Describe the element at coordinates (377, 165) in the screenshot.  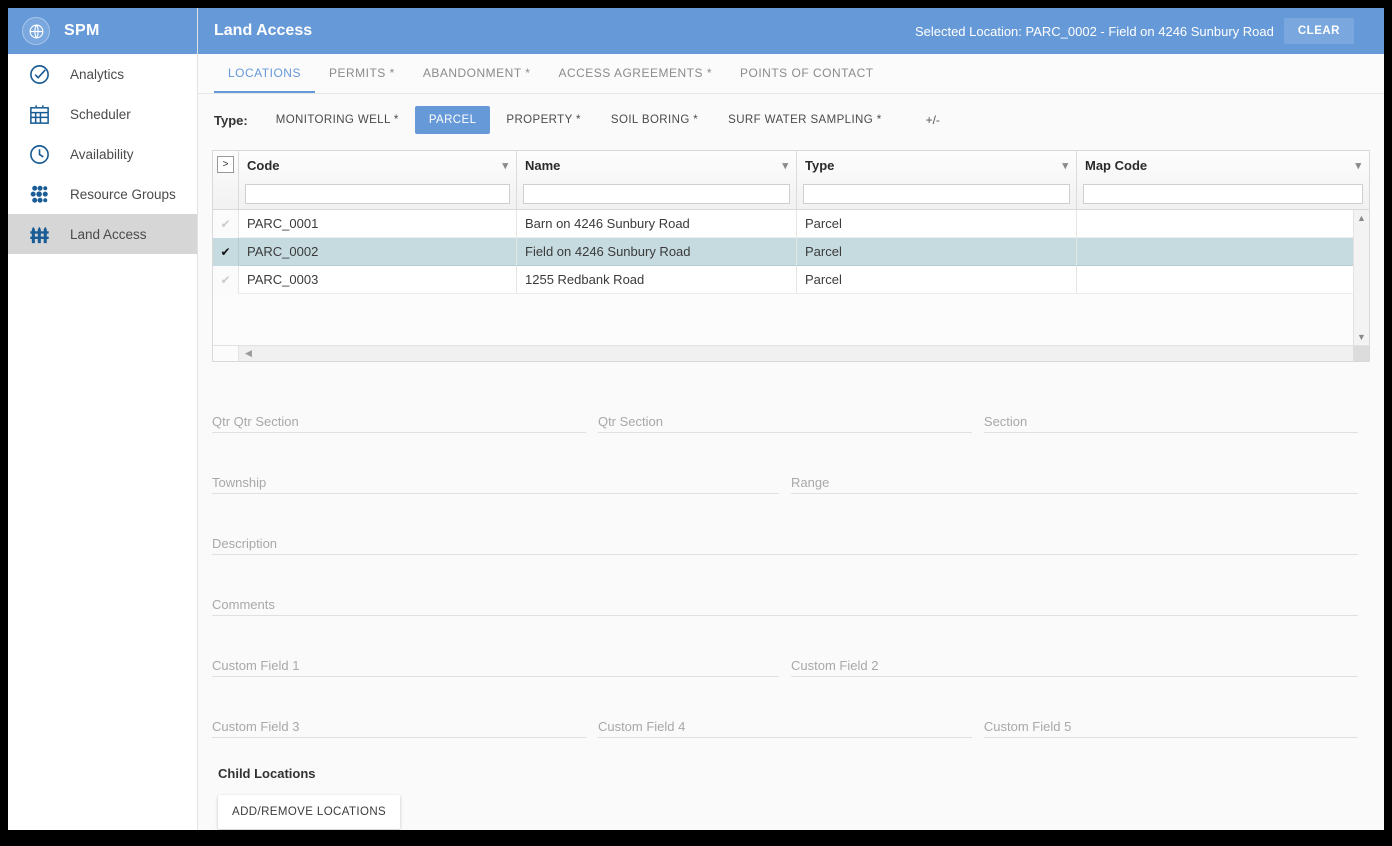
I see `grid-column-title: Code ▾` at that location.